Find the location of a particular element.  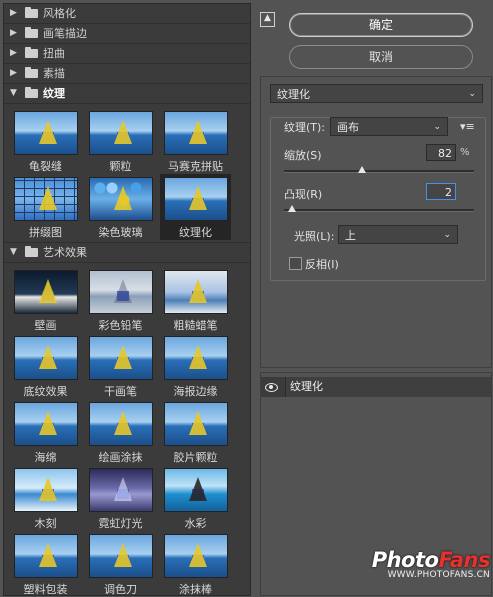

filter-thumbnail: 彩色铅笔 is located at coordinates (120, 300).